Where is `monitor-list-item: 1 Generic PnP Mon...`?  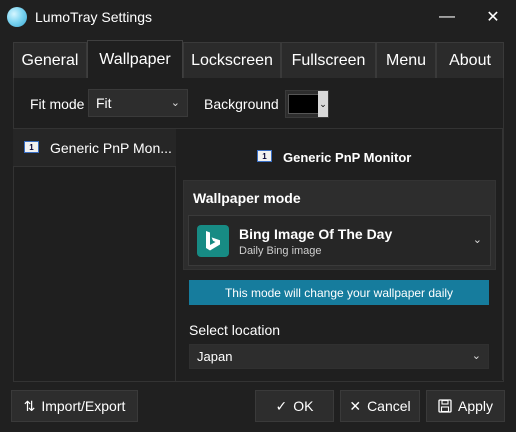 monitor-list-item: 1 Generic PnP Mon... is located at coordinates (94, 148).